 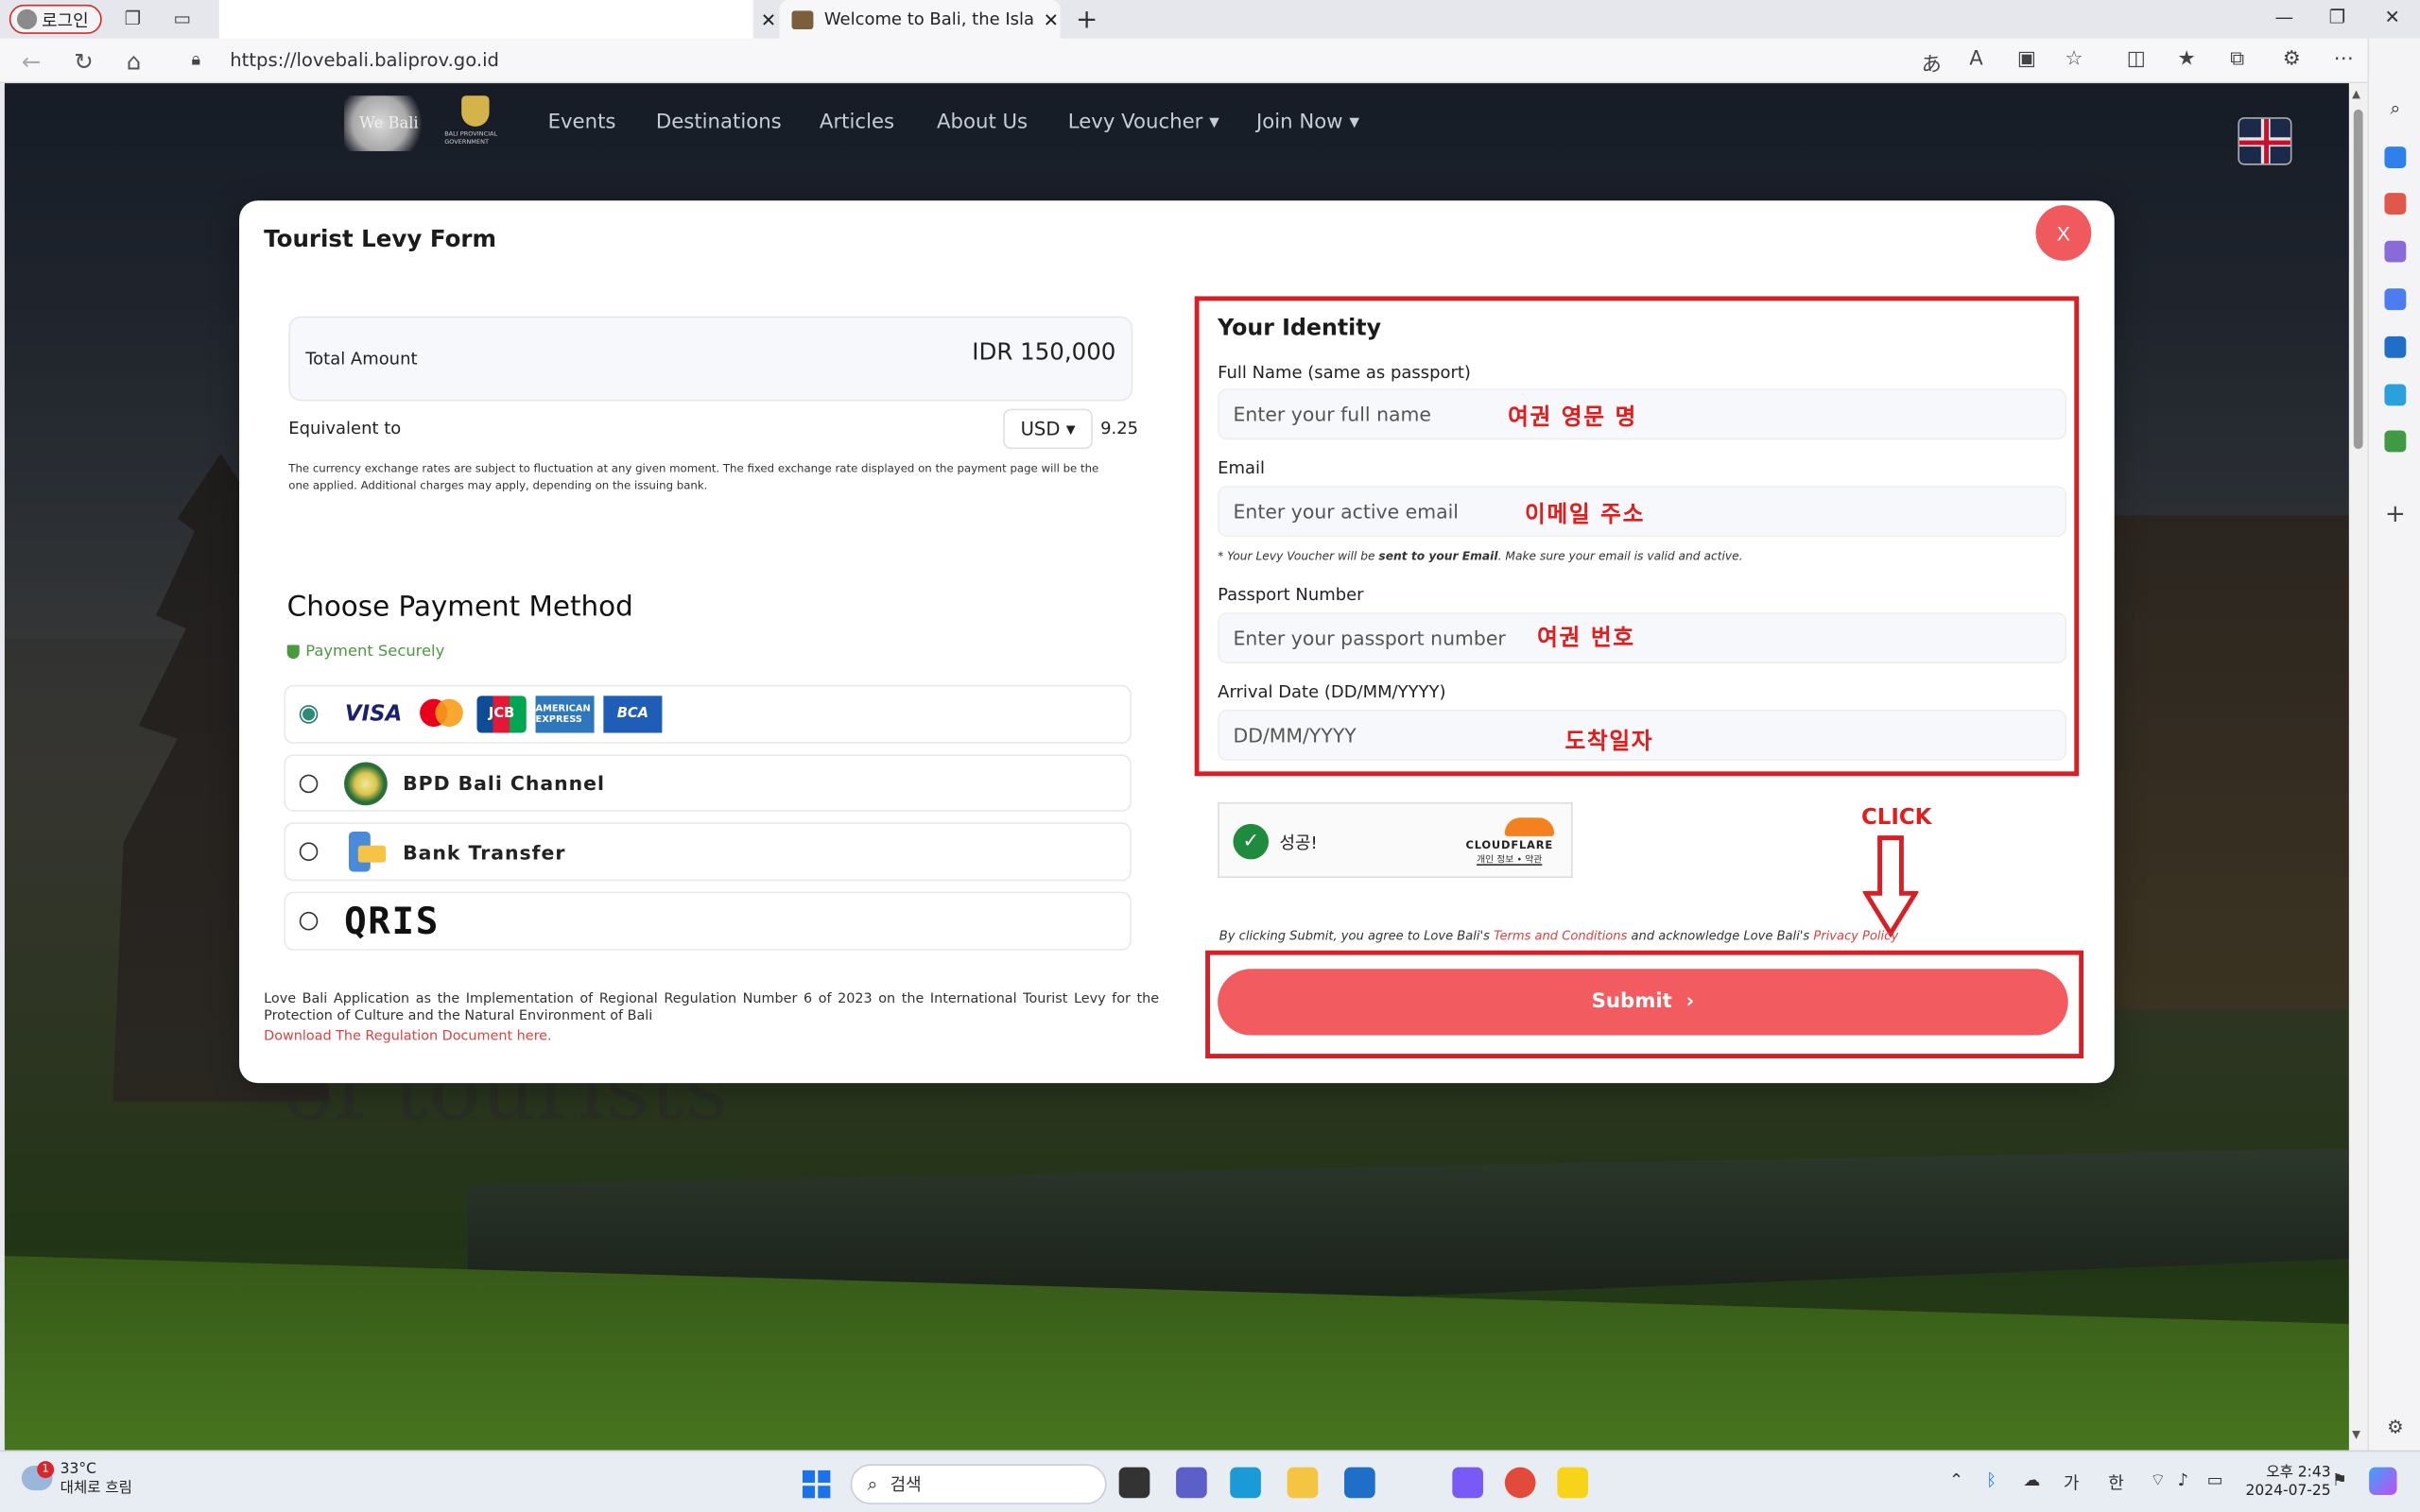 I want to click on payment-option-qris: QRIS, so click(x=708, y=921).